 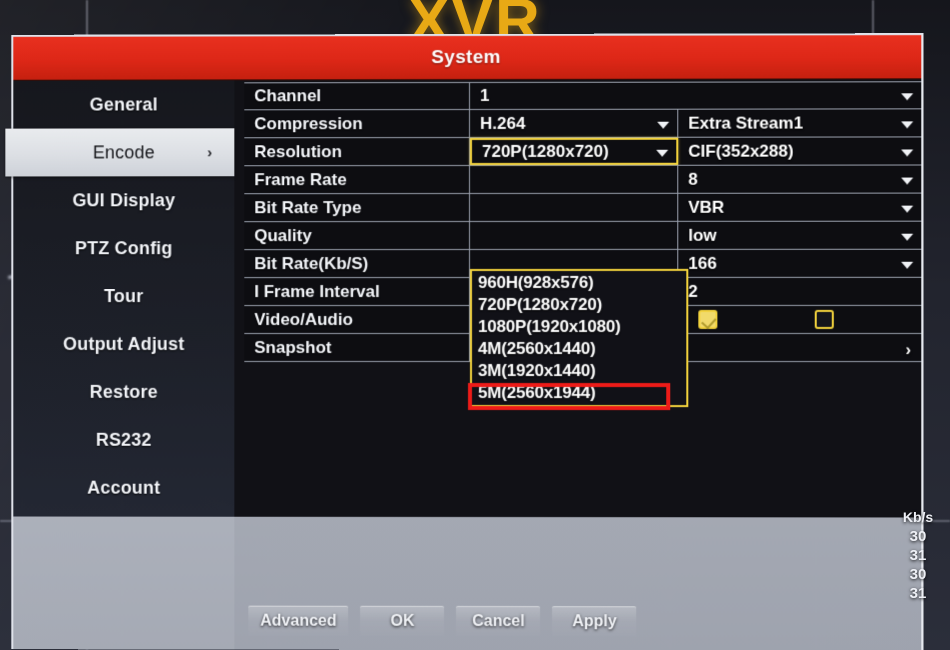 I want to click on quality-extra-select: low, so click(x=799, y=235).